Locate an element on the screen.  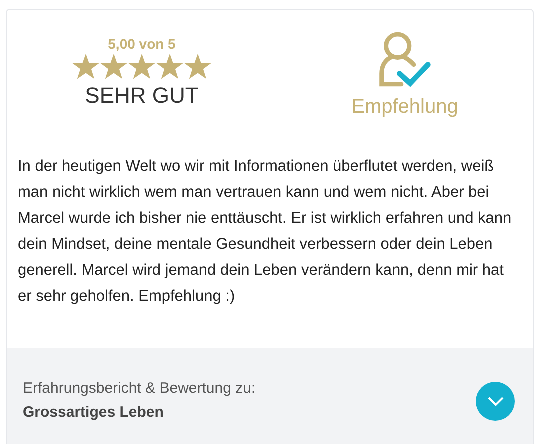
recommendation-label: Empfehlung is located at coordinates (405, 107).